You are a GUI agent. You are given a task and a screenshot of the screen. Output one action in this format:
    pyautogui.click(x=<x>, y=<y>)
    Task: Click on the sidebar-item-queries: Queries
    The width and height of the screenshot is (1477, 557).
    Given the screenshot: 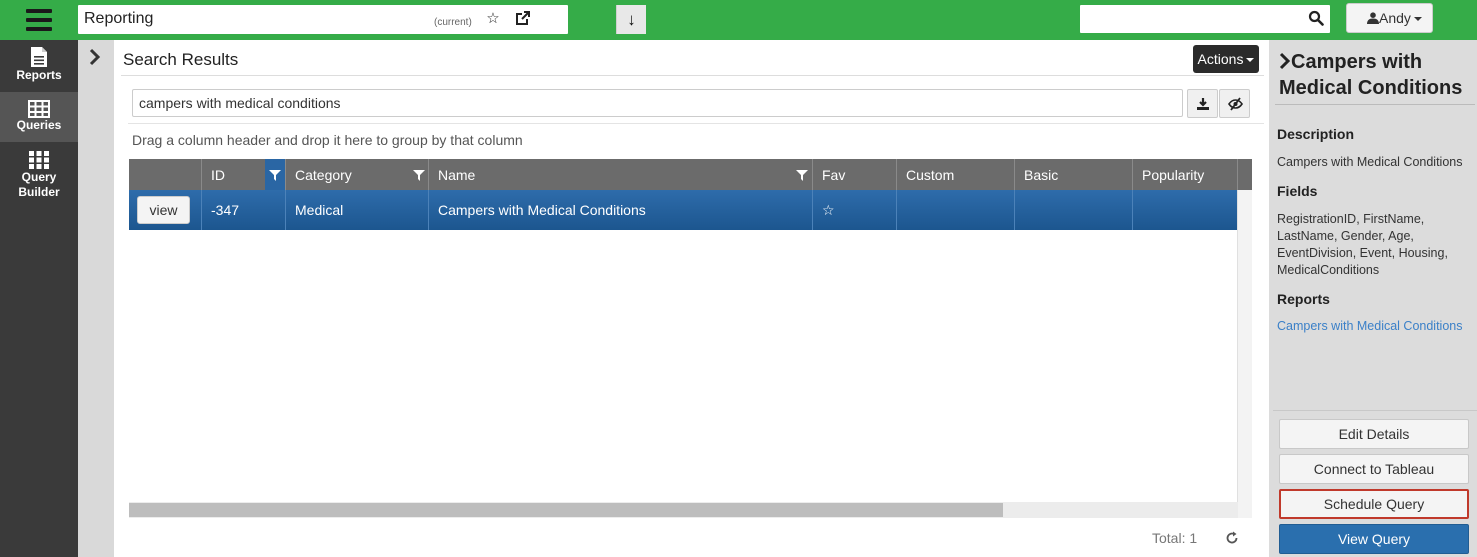 What is the action you would take?
    pyautogui.click(x=39, y=117)
    